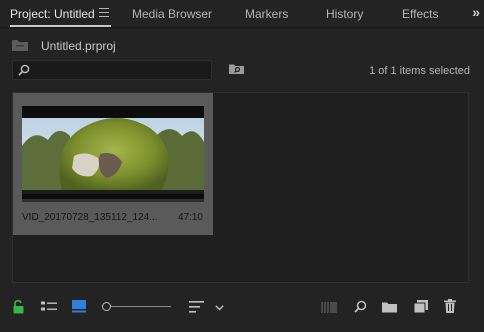 This screenshot has height=332, width=484. Describe the element at coordinates (60, 26) in the screenshot. I see `active-tab-indicator` at that location.